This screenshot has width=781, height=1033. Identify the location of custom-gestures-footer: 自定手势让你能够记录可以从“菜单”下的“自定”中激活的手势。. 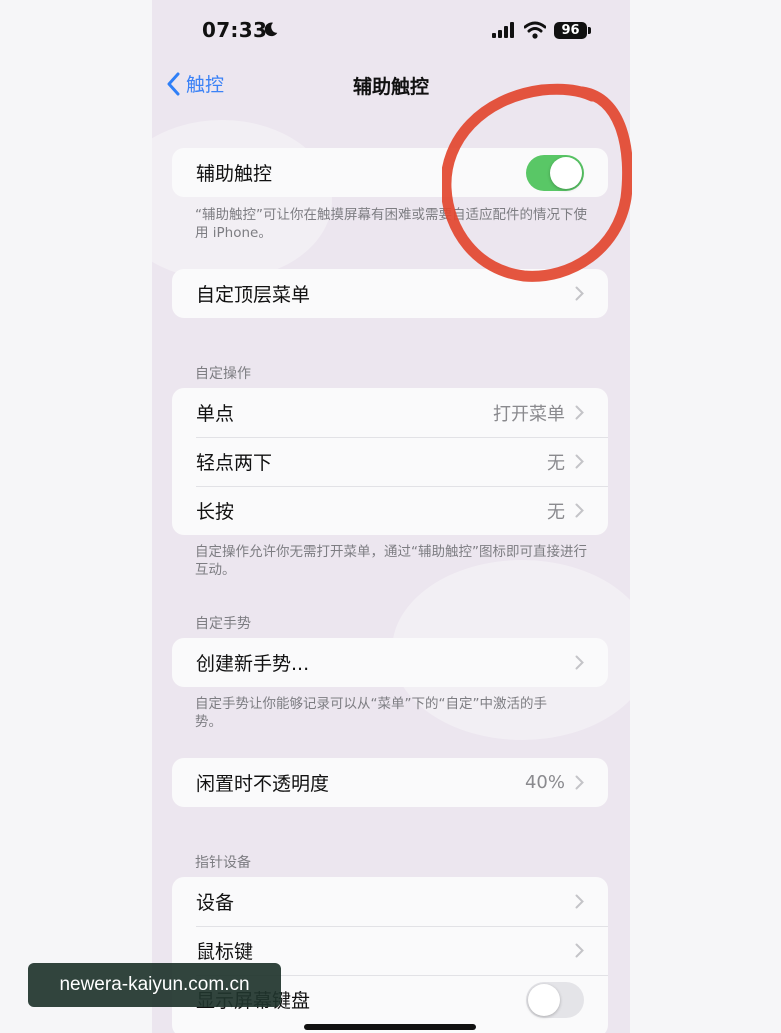
(371, 713).